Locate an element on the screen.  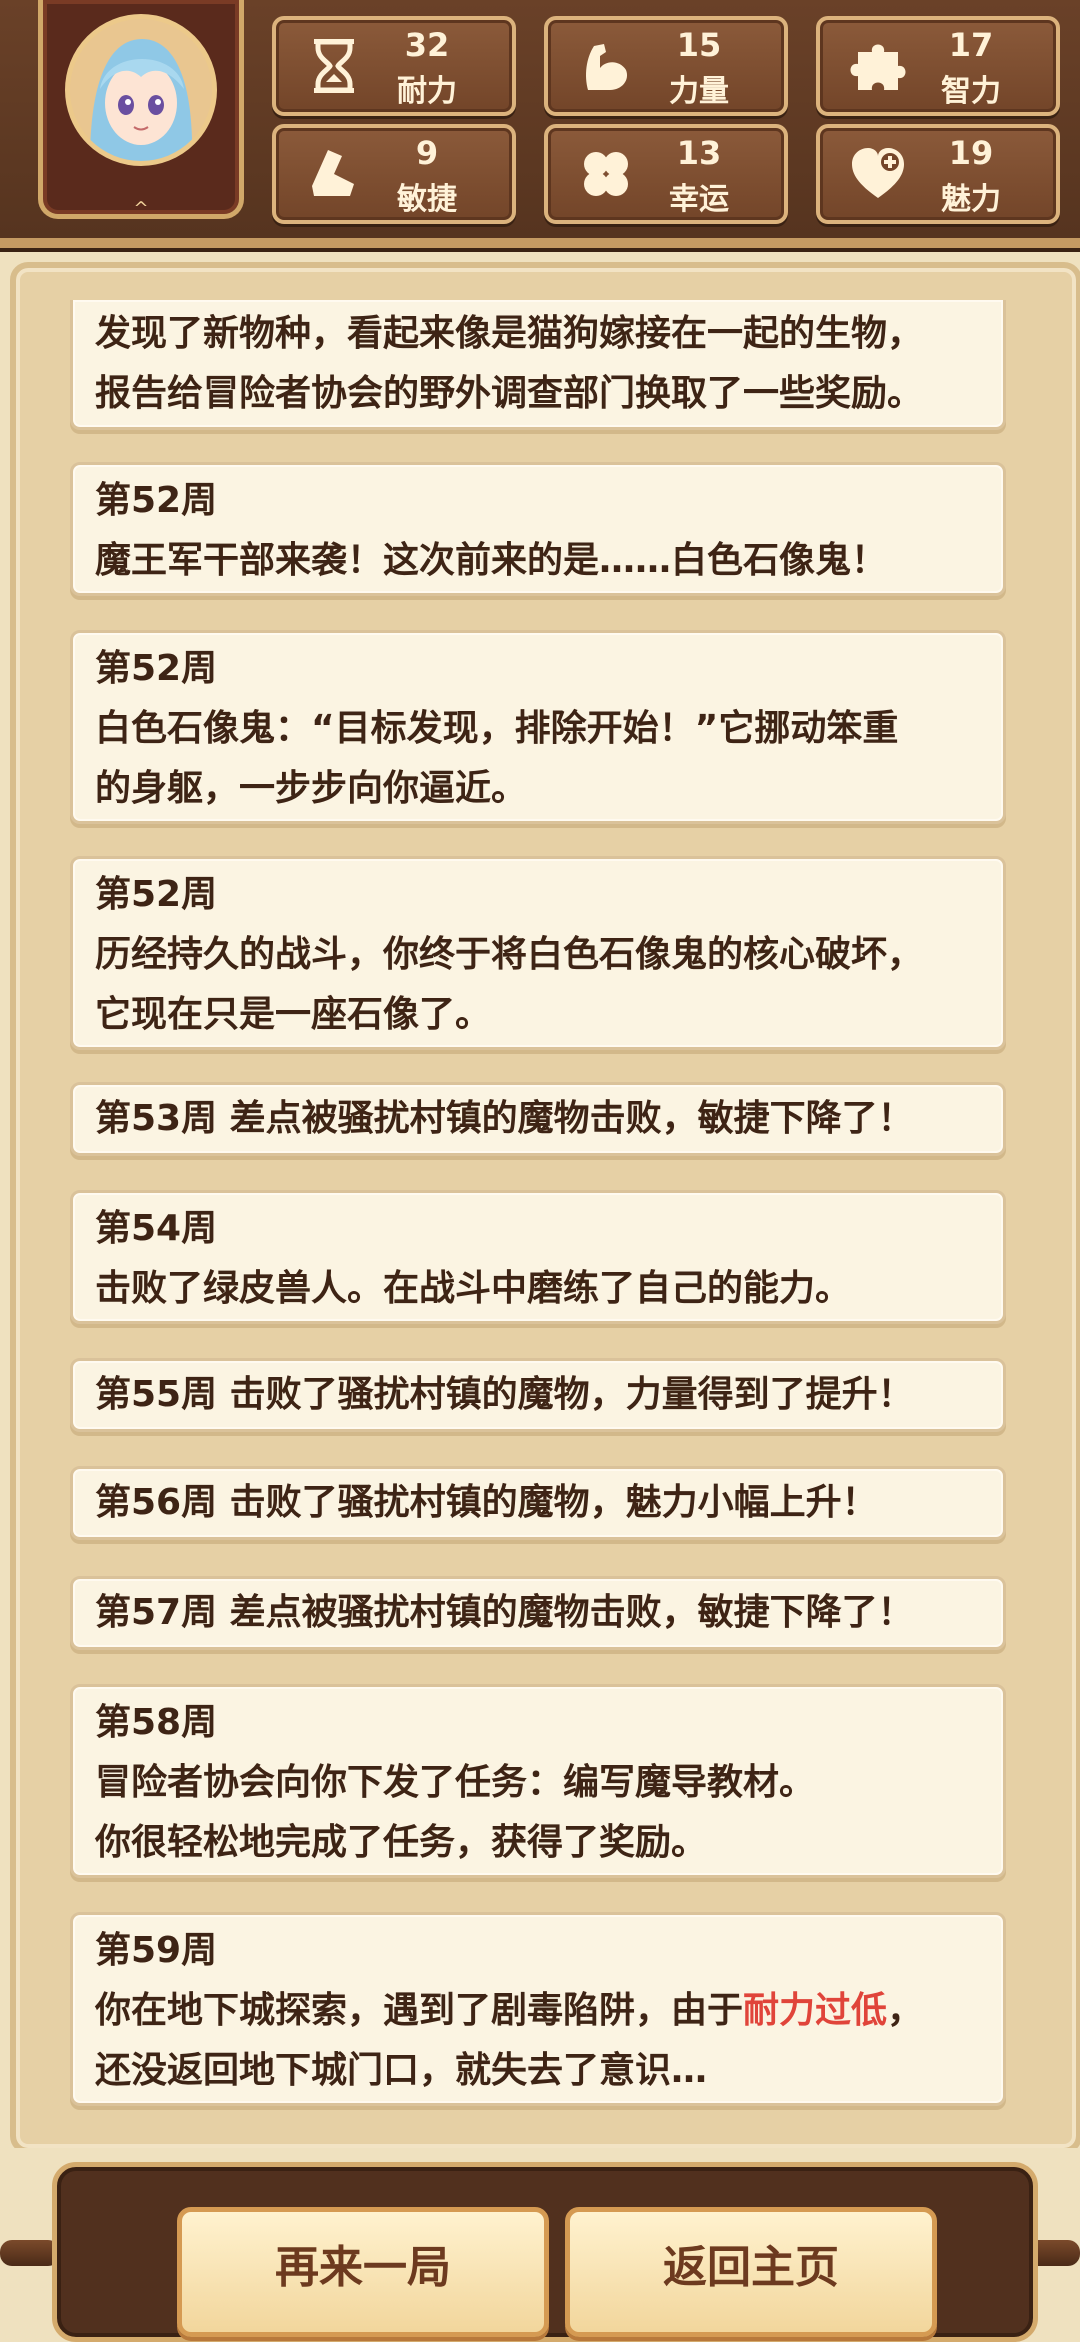
log-entry: 第55周 击败了骚扰村镇的魔物，力量得到了提升！ is located at coordinates (538, 1395).